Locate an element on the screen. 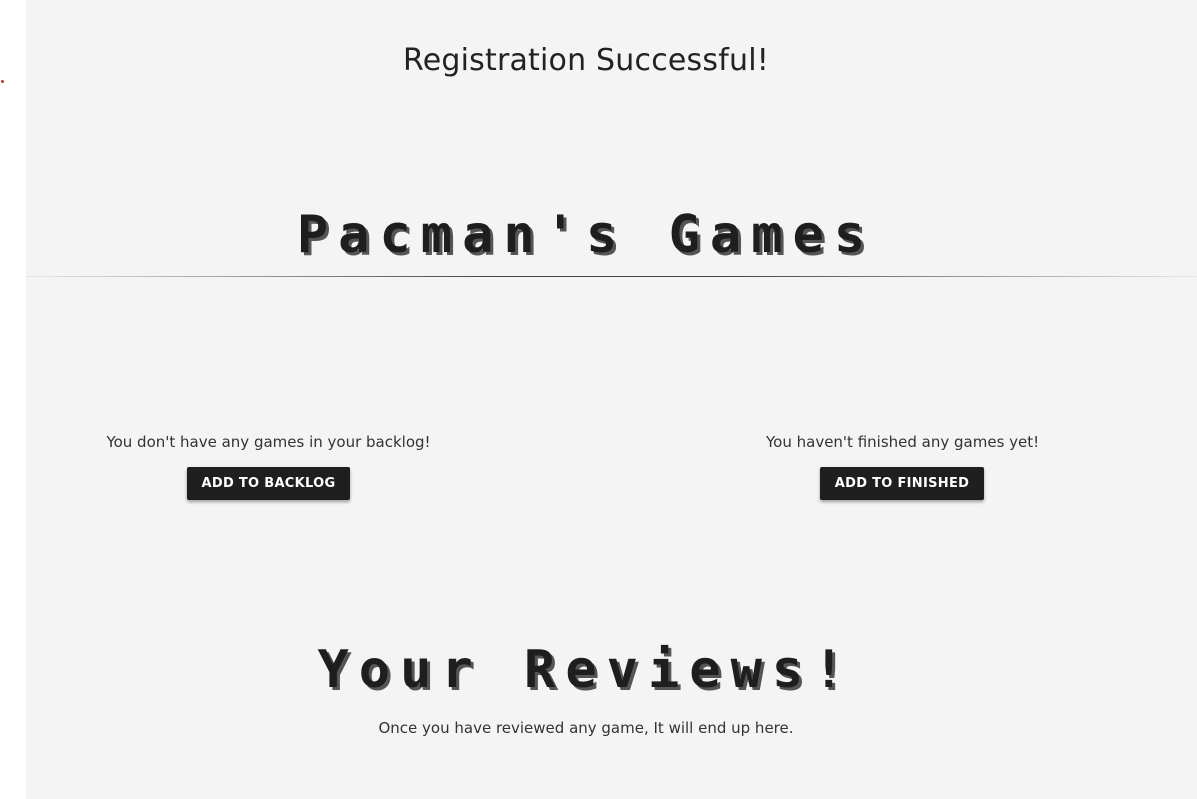  add-to-backlog-button: ADD TO BACKLOG is located at coordinates (268, 483).